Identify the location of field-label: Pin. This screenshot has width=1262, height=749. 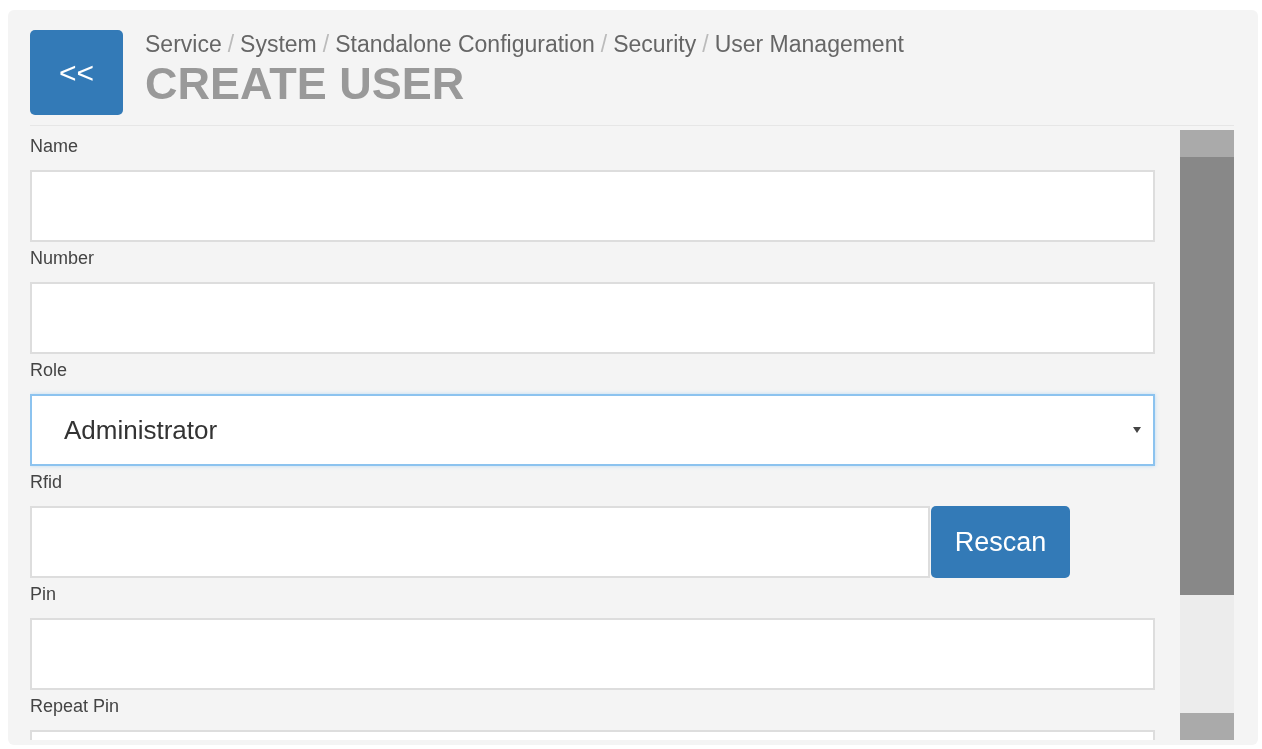
(43, 594).